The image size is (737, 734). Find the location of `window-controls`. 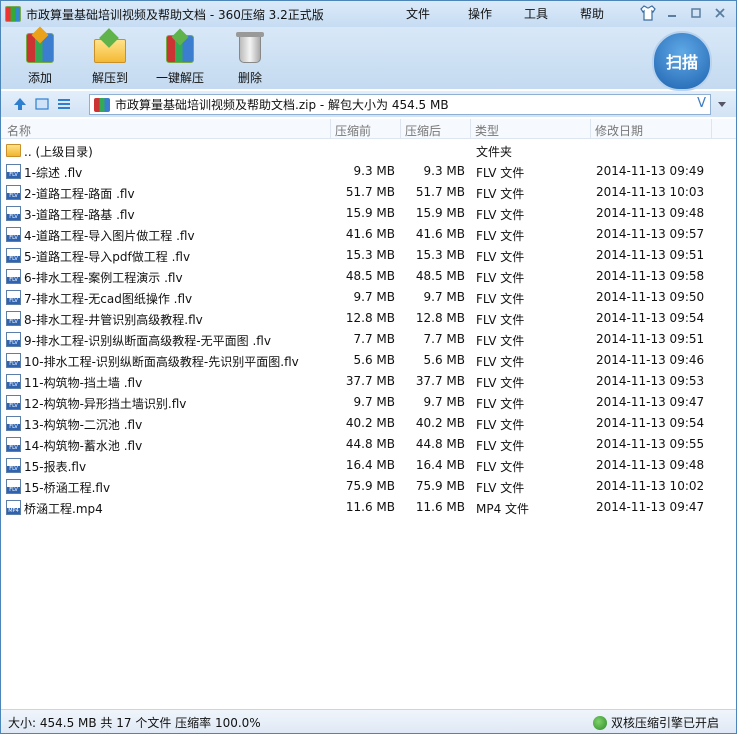

window-controls is located at coordinates (684, 13).